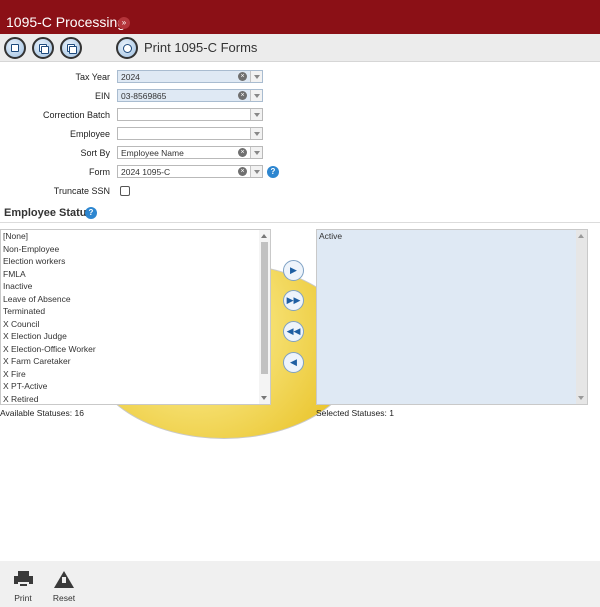 Image resolution: width=600 pixels, height=607 pixels. What do you see at coordinates (48, 213) in the screenshot?
I see `employee-status-heading: Employee Status` at bounding box center [48, 213].